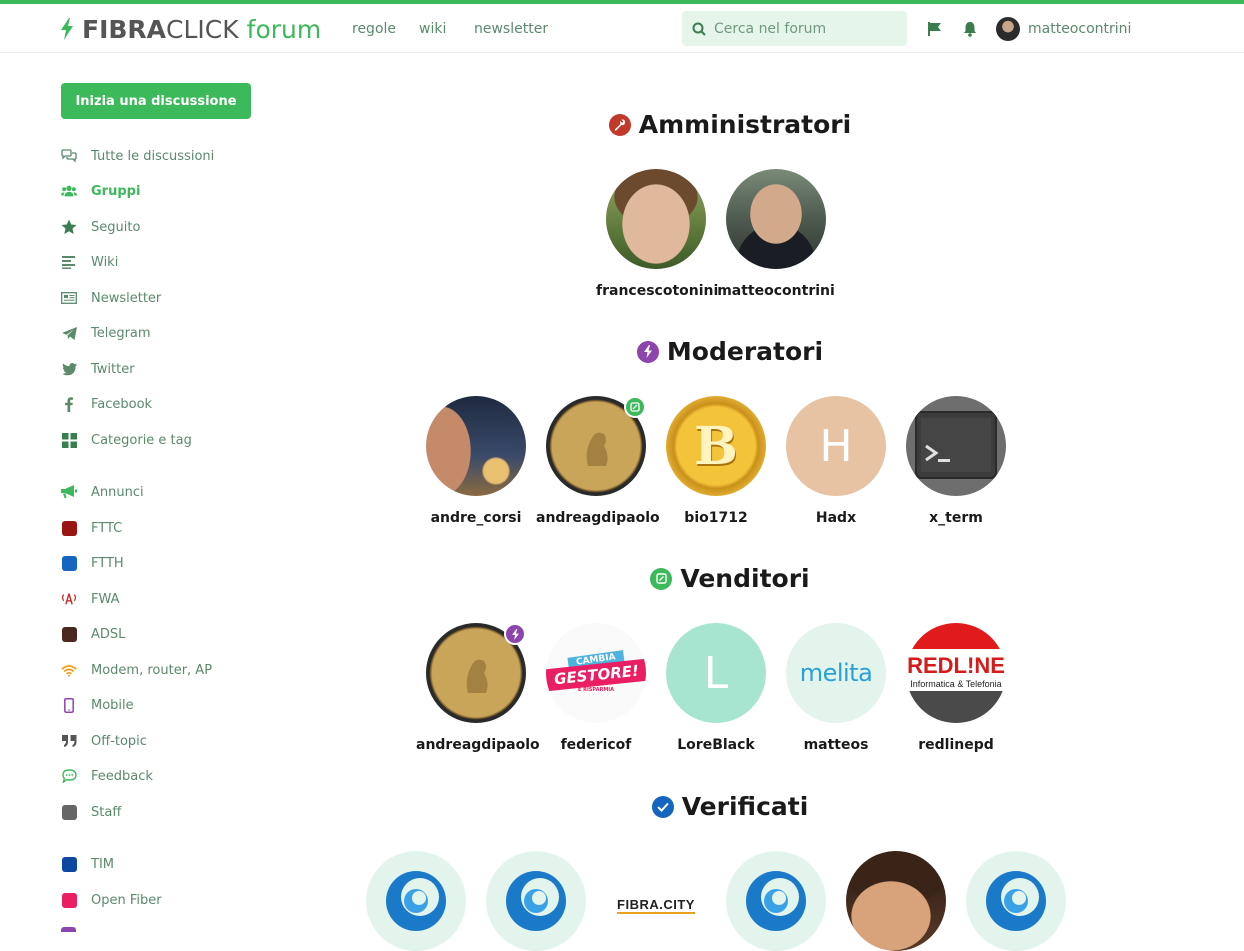 The height and width of the screenshot is (951, 1244). What do you see at coordinates (126, 298) in the screenshot?
I see `sidebar-item-label: Newsletter` at bounding box center [126, 298].